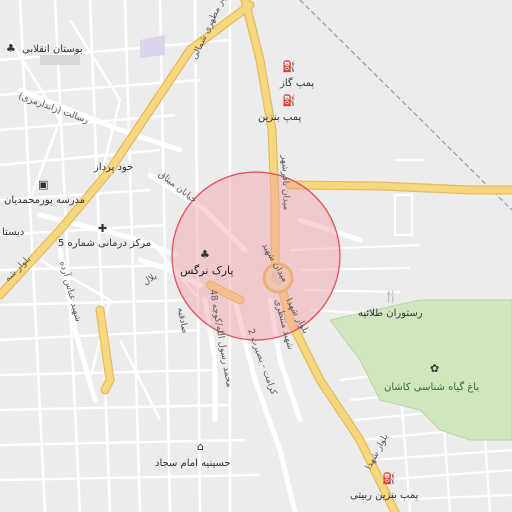 This screenshot has height=512, width=512. What do you see at coordinates (434, 368) in the screenshot?
I see `flower-icon: ✿` at bounding box center [434, 368].